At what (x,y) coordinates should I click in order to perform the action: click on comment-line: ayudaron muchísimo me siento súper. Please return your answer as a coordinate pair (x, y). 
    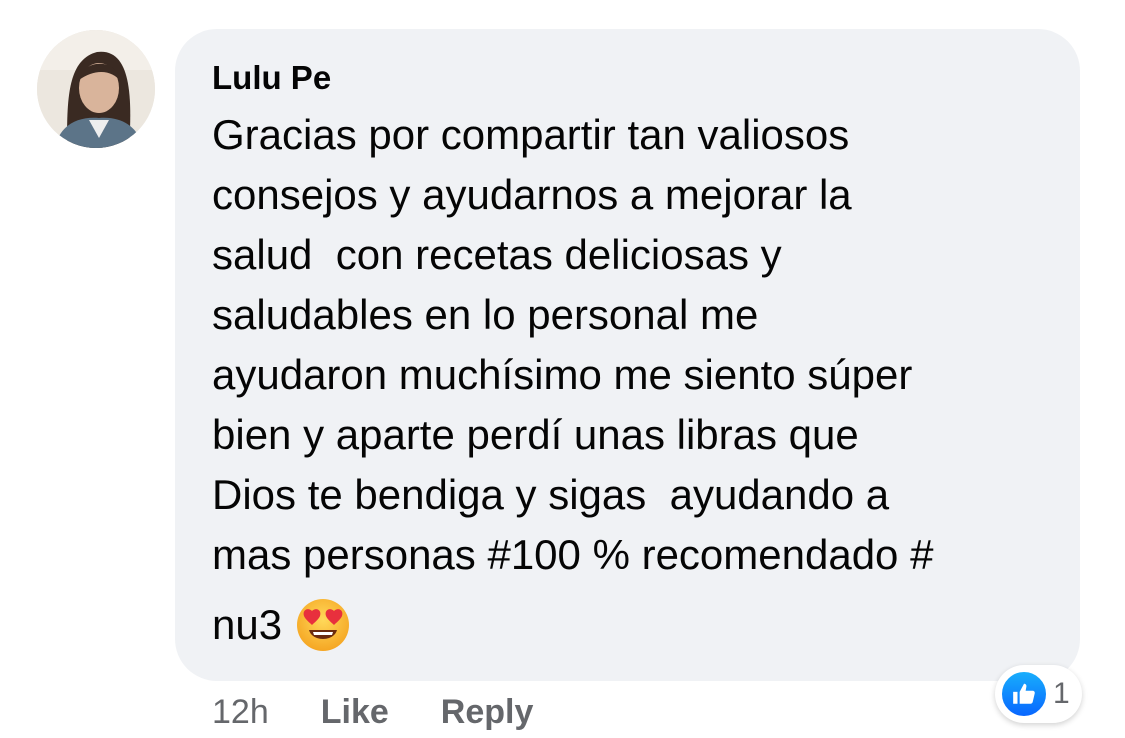
    Looking at the image, I should click on (562, 374).